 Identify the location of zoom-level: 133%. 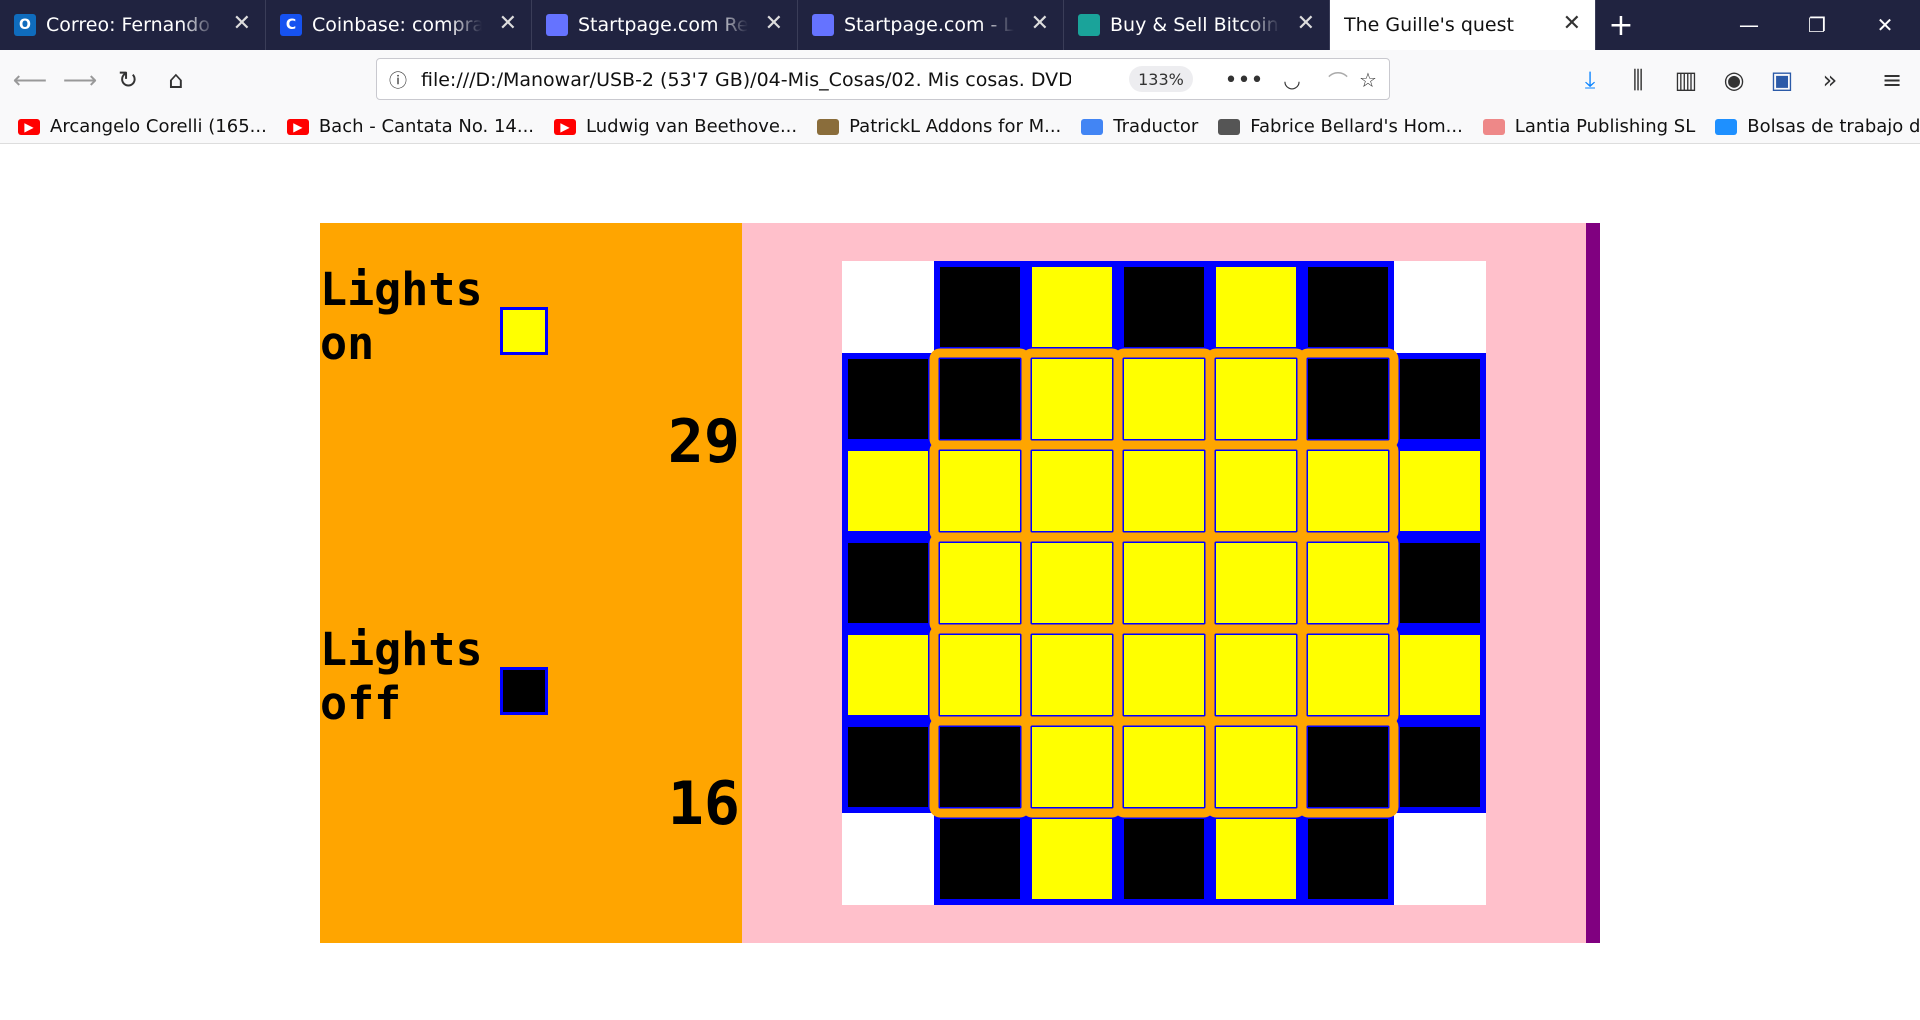
(1161, 79).